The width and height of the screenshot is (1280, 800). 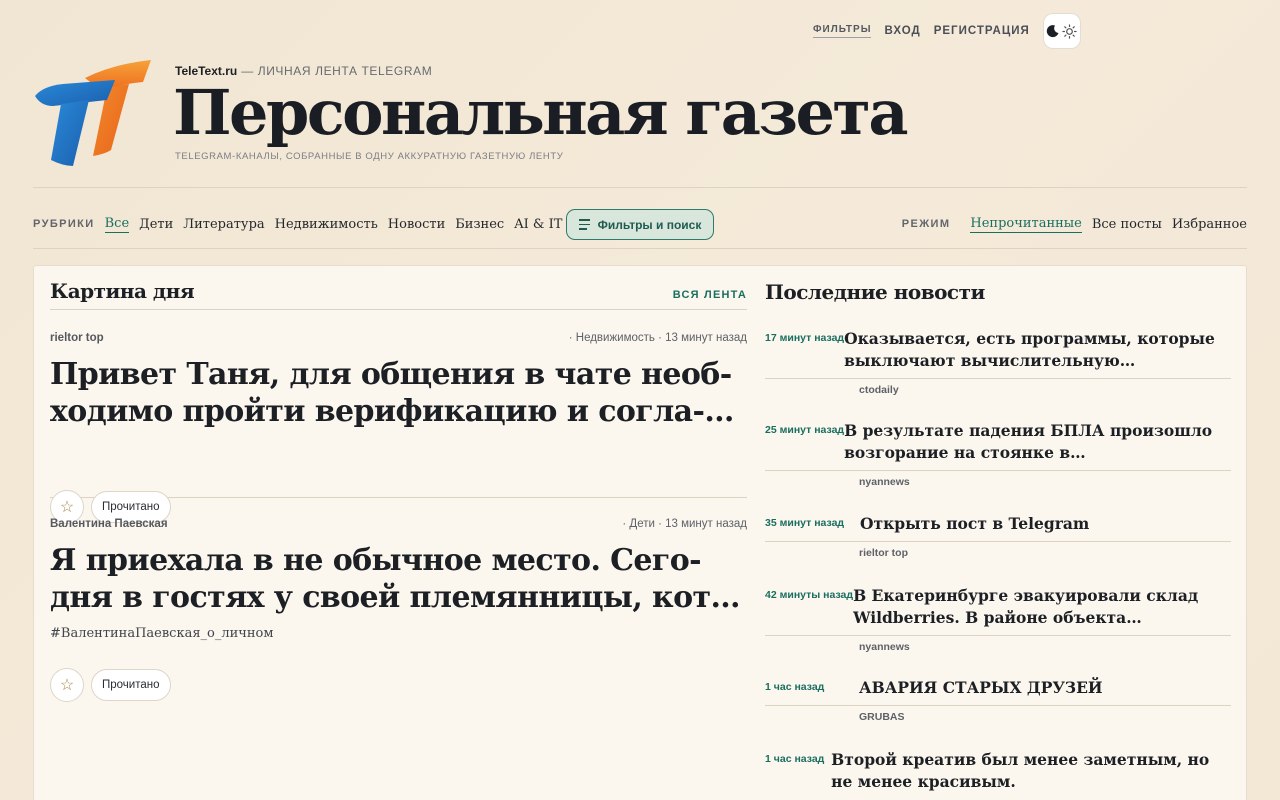 I want to click on register-link: РЕГИСТРАЦИЯ, so click(x=982, y=31).